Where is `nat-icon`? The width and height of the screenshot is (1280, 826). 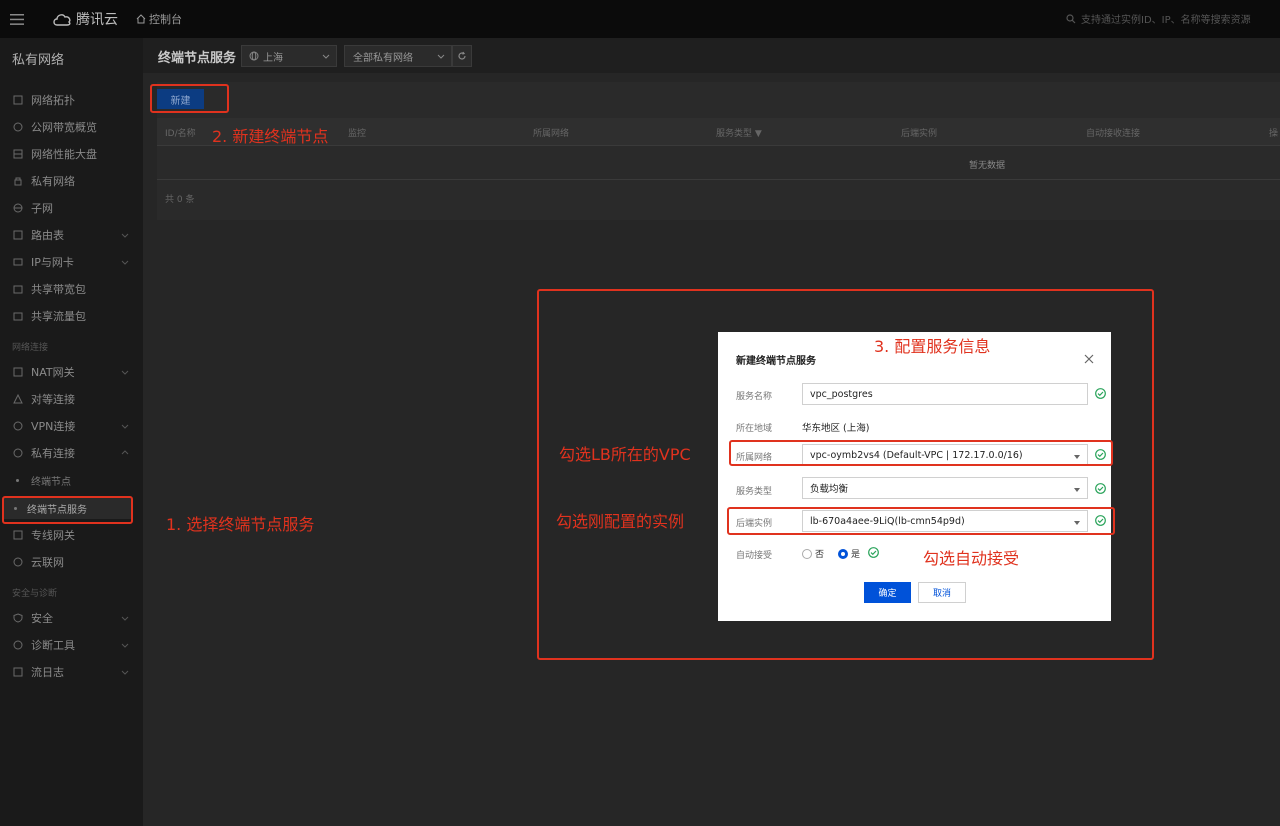
nat-icon is located at coordinates (17, 372).